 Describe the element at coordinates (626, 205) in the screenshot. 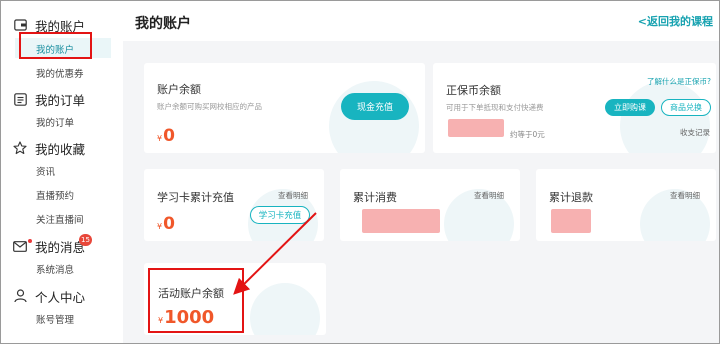

I see `total-refund-card: 累计退款 查看明细` at that location.